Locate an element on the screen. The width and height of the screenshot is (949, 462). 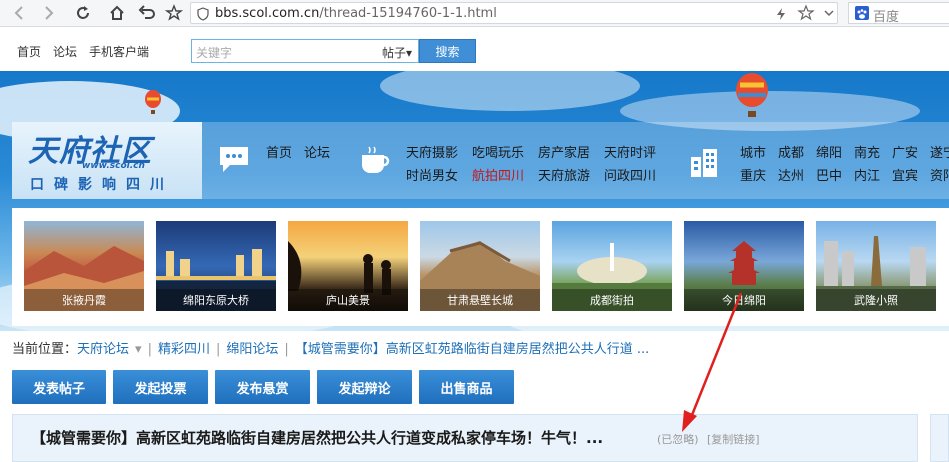
chevron-down-icon is located at coordinates (829, 14).